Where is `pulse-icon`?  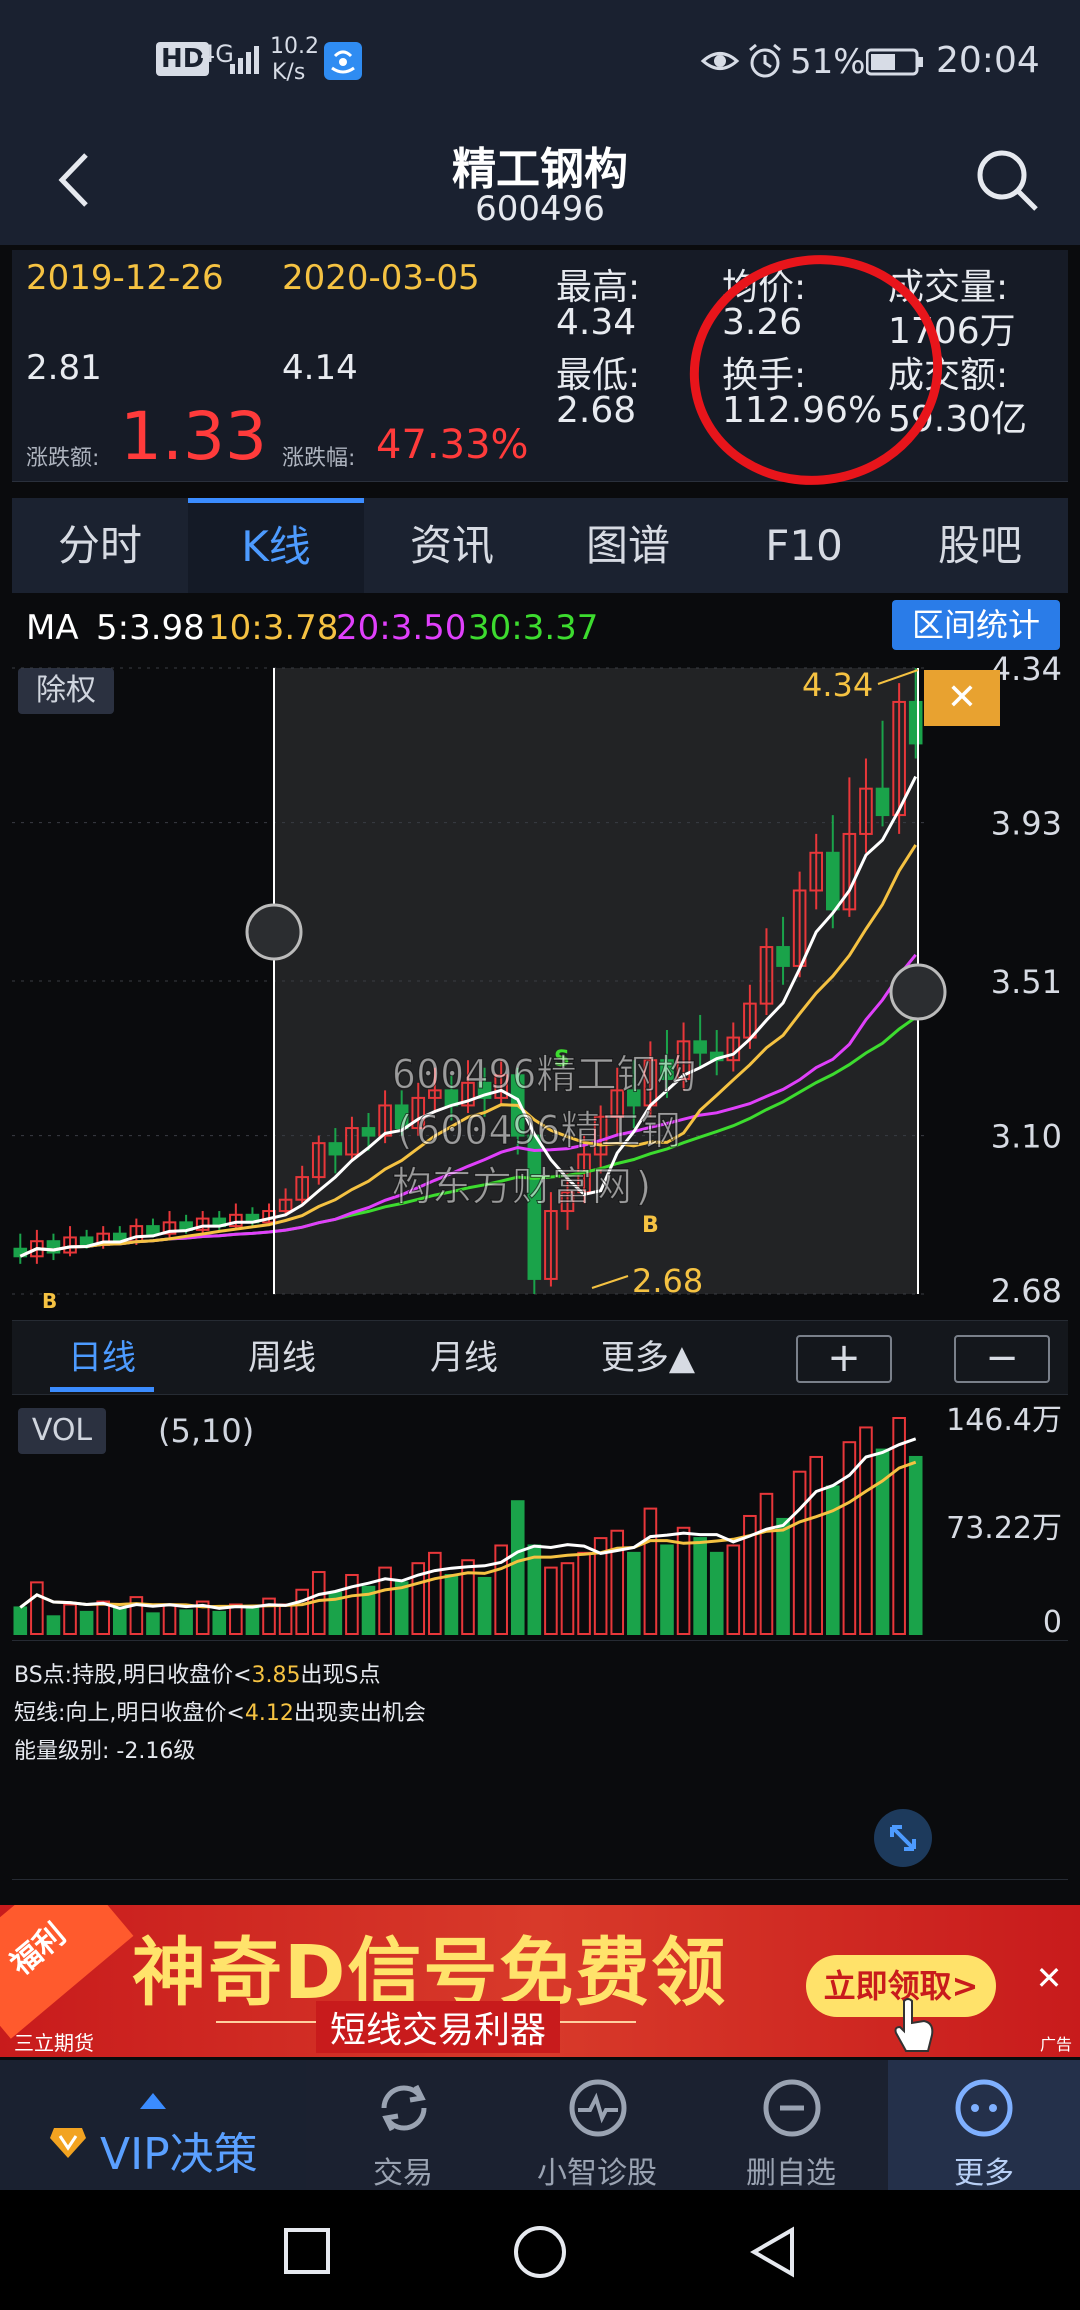 pulse-icon is located at coordinates (598, 2108).